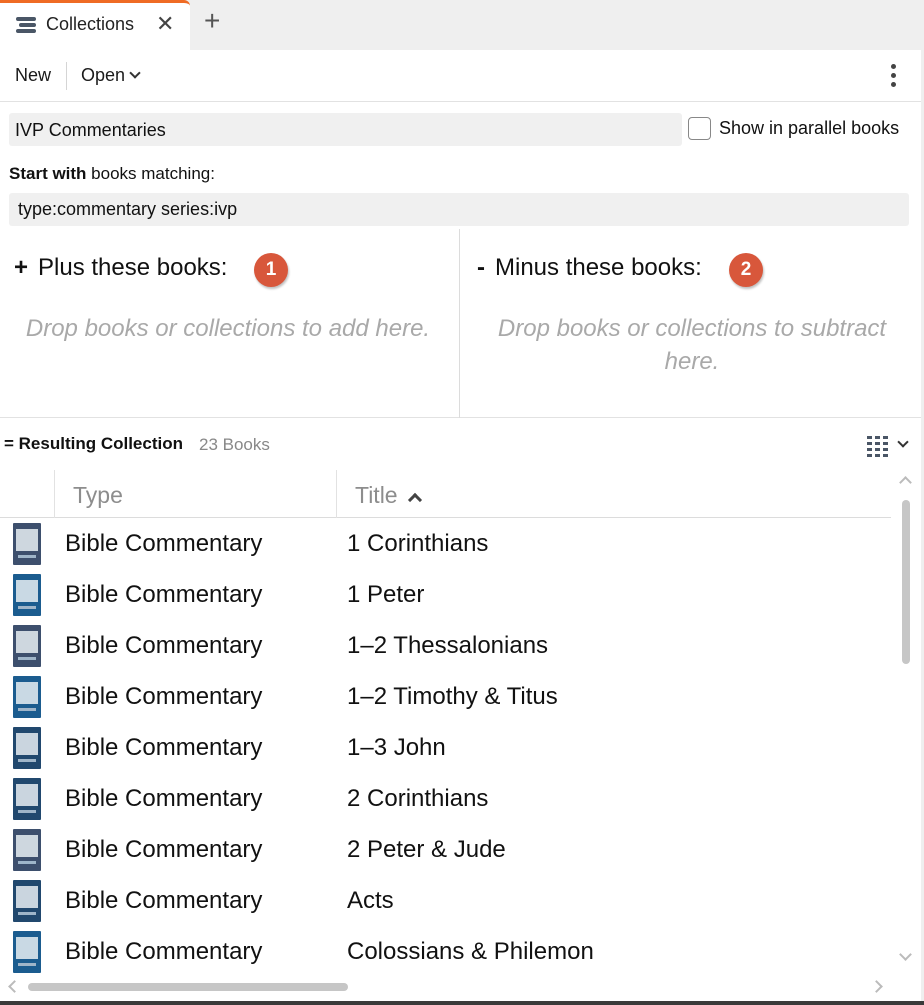 The height and width of the screenshot is (1005, 924). I want to click on minus-title: - Minus these books:, so click(589, 268).